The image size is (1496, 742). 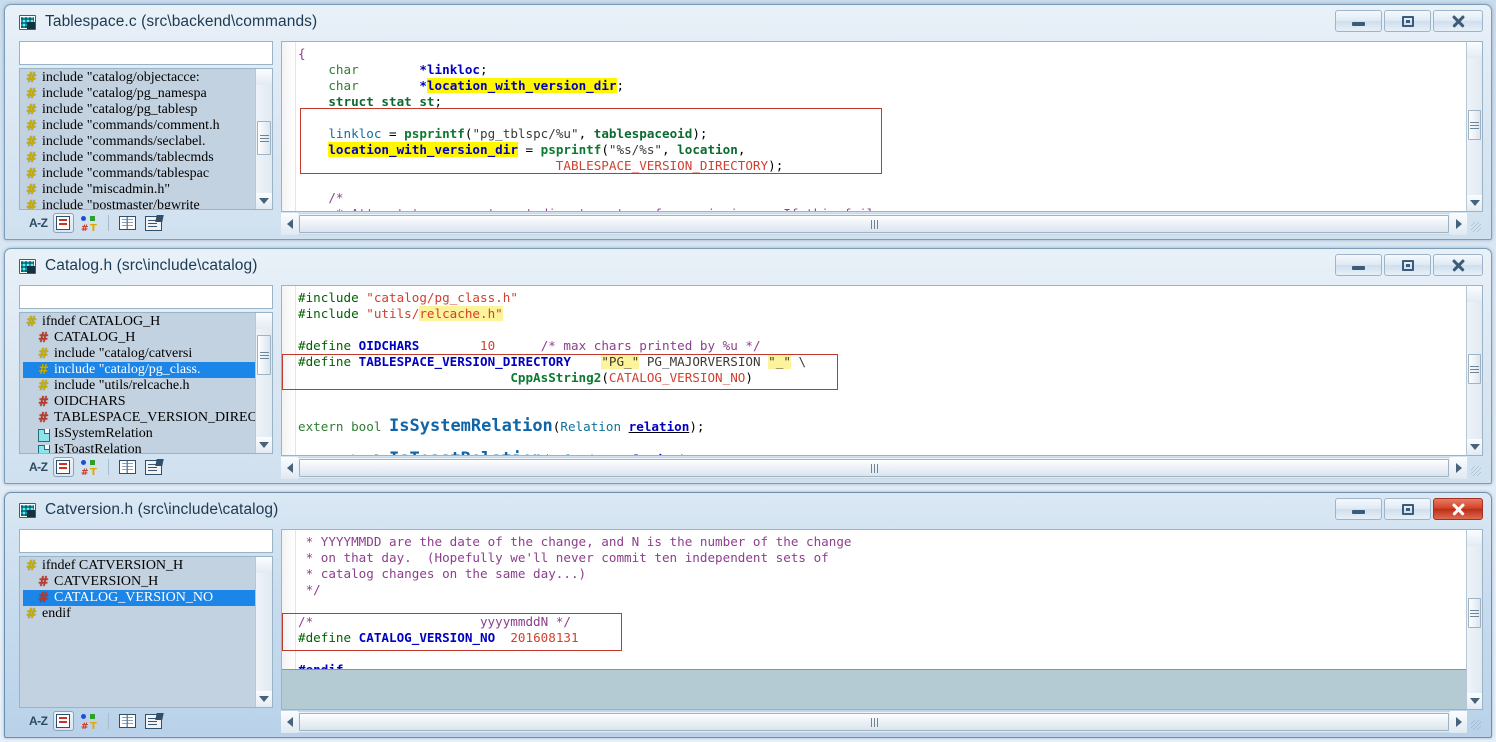 What do you see at coordinates (139, 370) in the screenshot?
I see `tree-item-selected: include "catalog/pg_class.` at bounding box center [139, 370].